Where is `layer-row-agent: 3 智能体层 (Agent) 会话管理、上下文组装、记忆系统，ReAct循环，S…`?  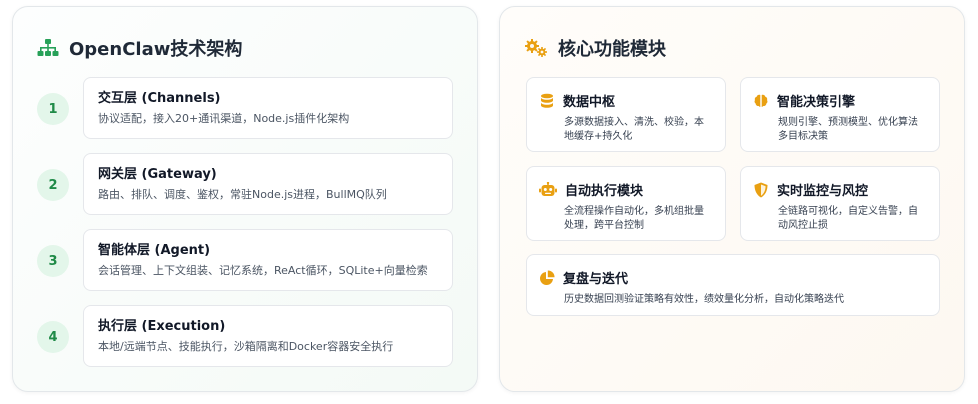 layer-row-agent: 3 智能体层 (Agent) 会话管理、上下文组装、记忆系统，ReAct循环，S… is located at coordinates (245, 260).